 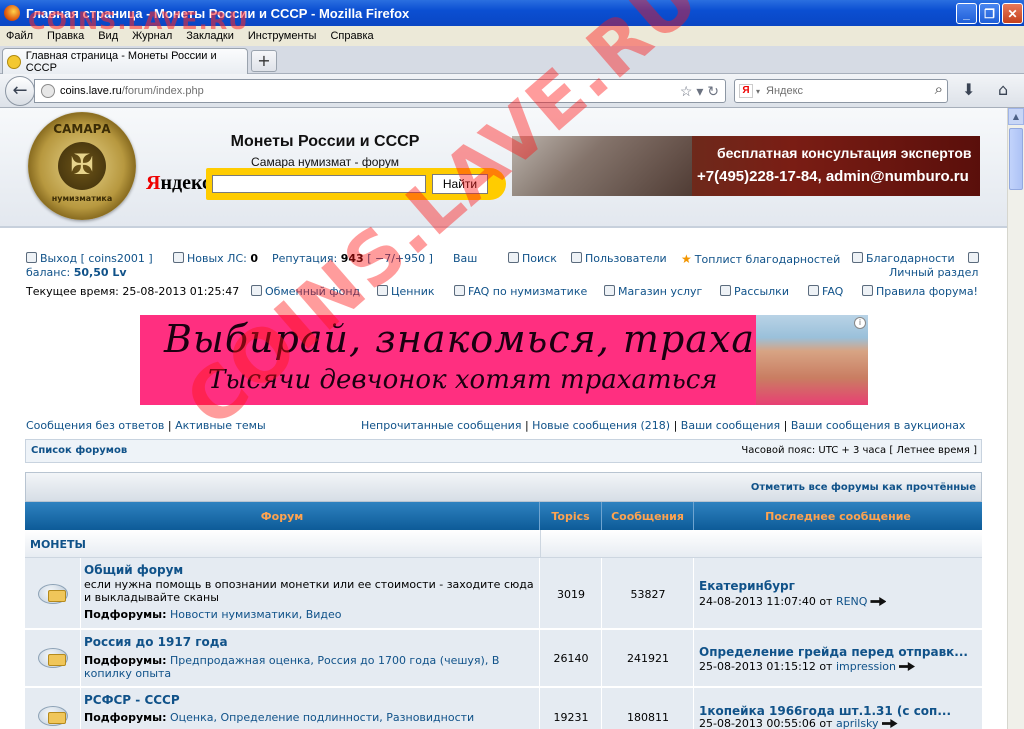 I want to click on ad-info-icon: i, so click(x=860, y=323).